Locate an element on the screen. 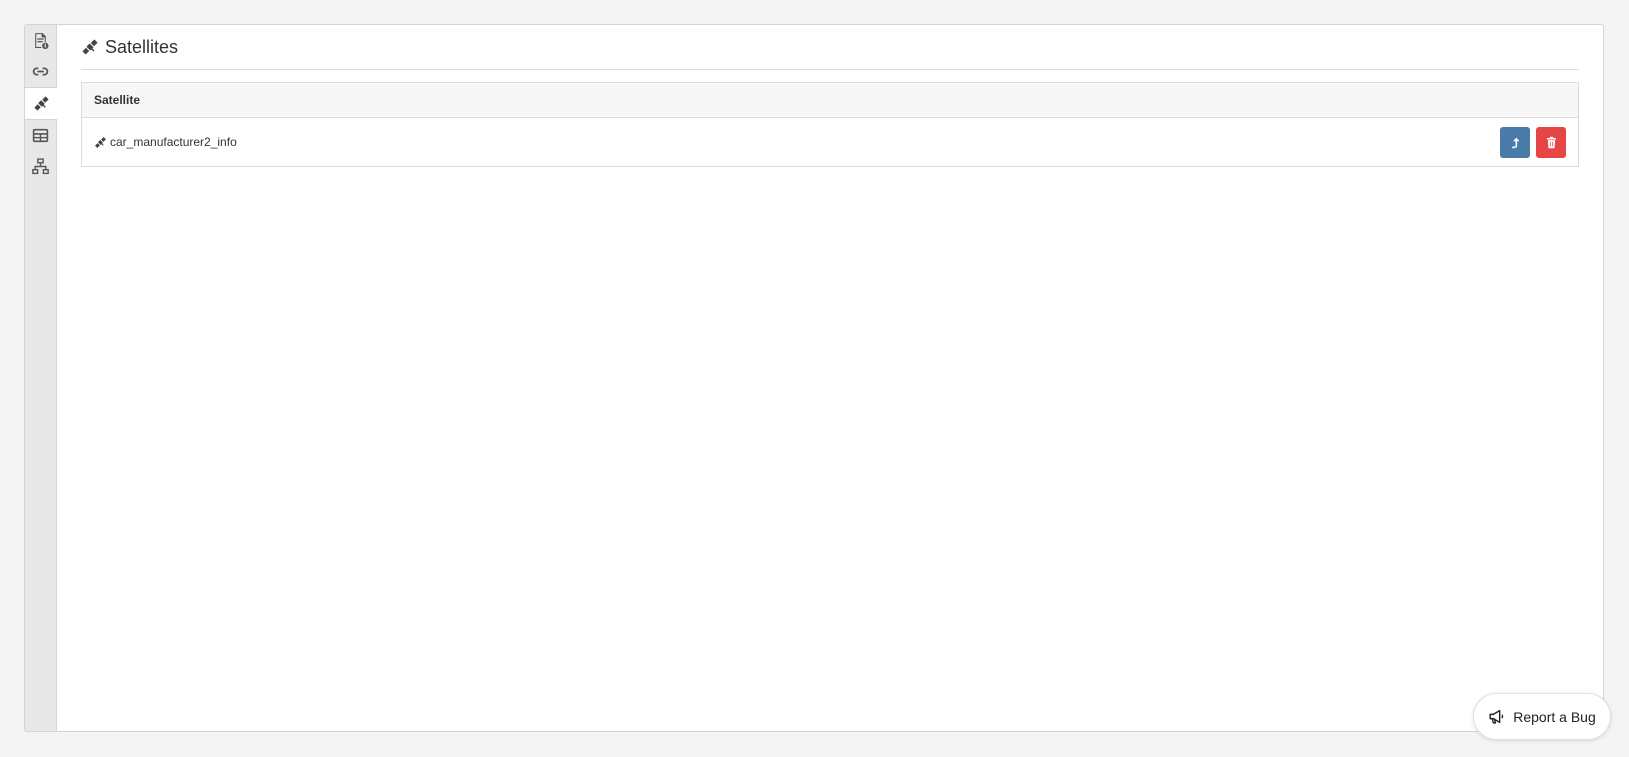 The width and height of the screenshot is (1629, 757). trash-icon is located at coordinates (1551, 142).